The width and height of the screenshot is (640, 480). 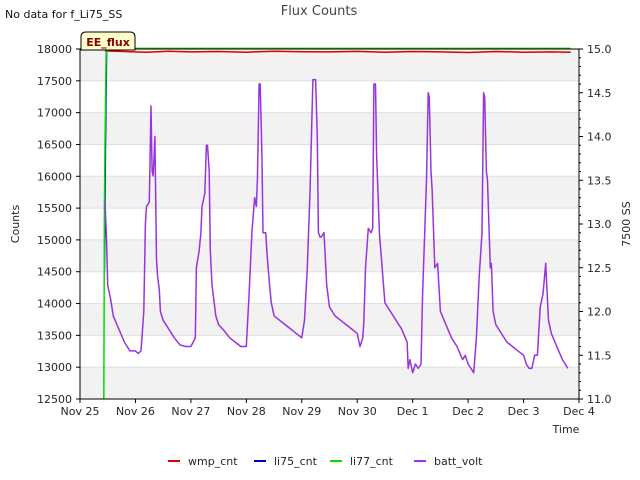 What do you see at coordinates (54, 49) in the screenshot?
I see `y-tick-label: 18000` at bounding box center [54, 49].